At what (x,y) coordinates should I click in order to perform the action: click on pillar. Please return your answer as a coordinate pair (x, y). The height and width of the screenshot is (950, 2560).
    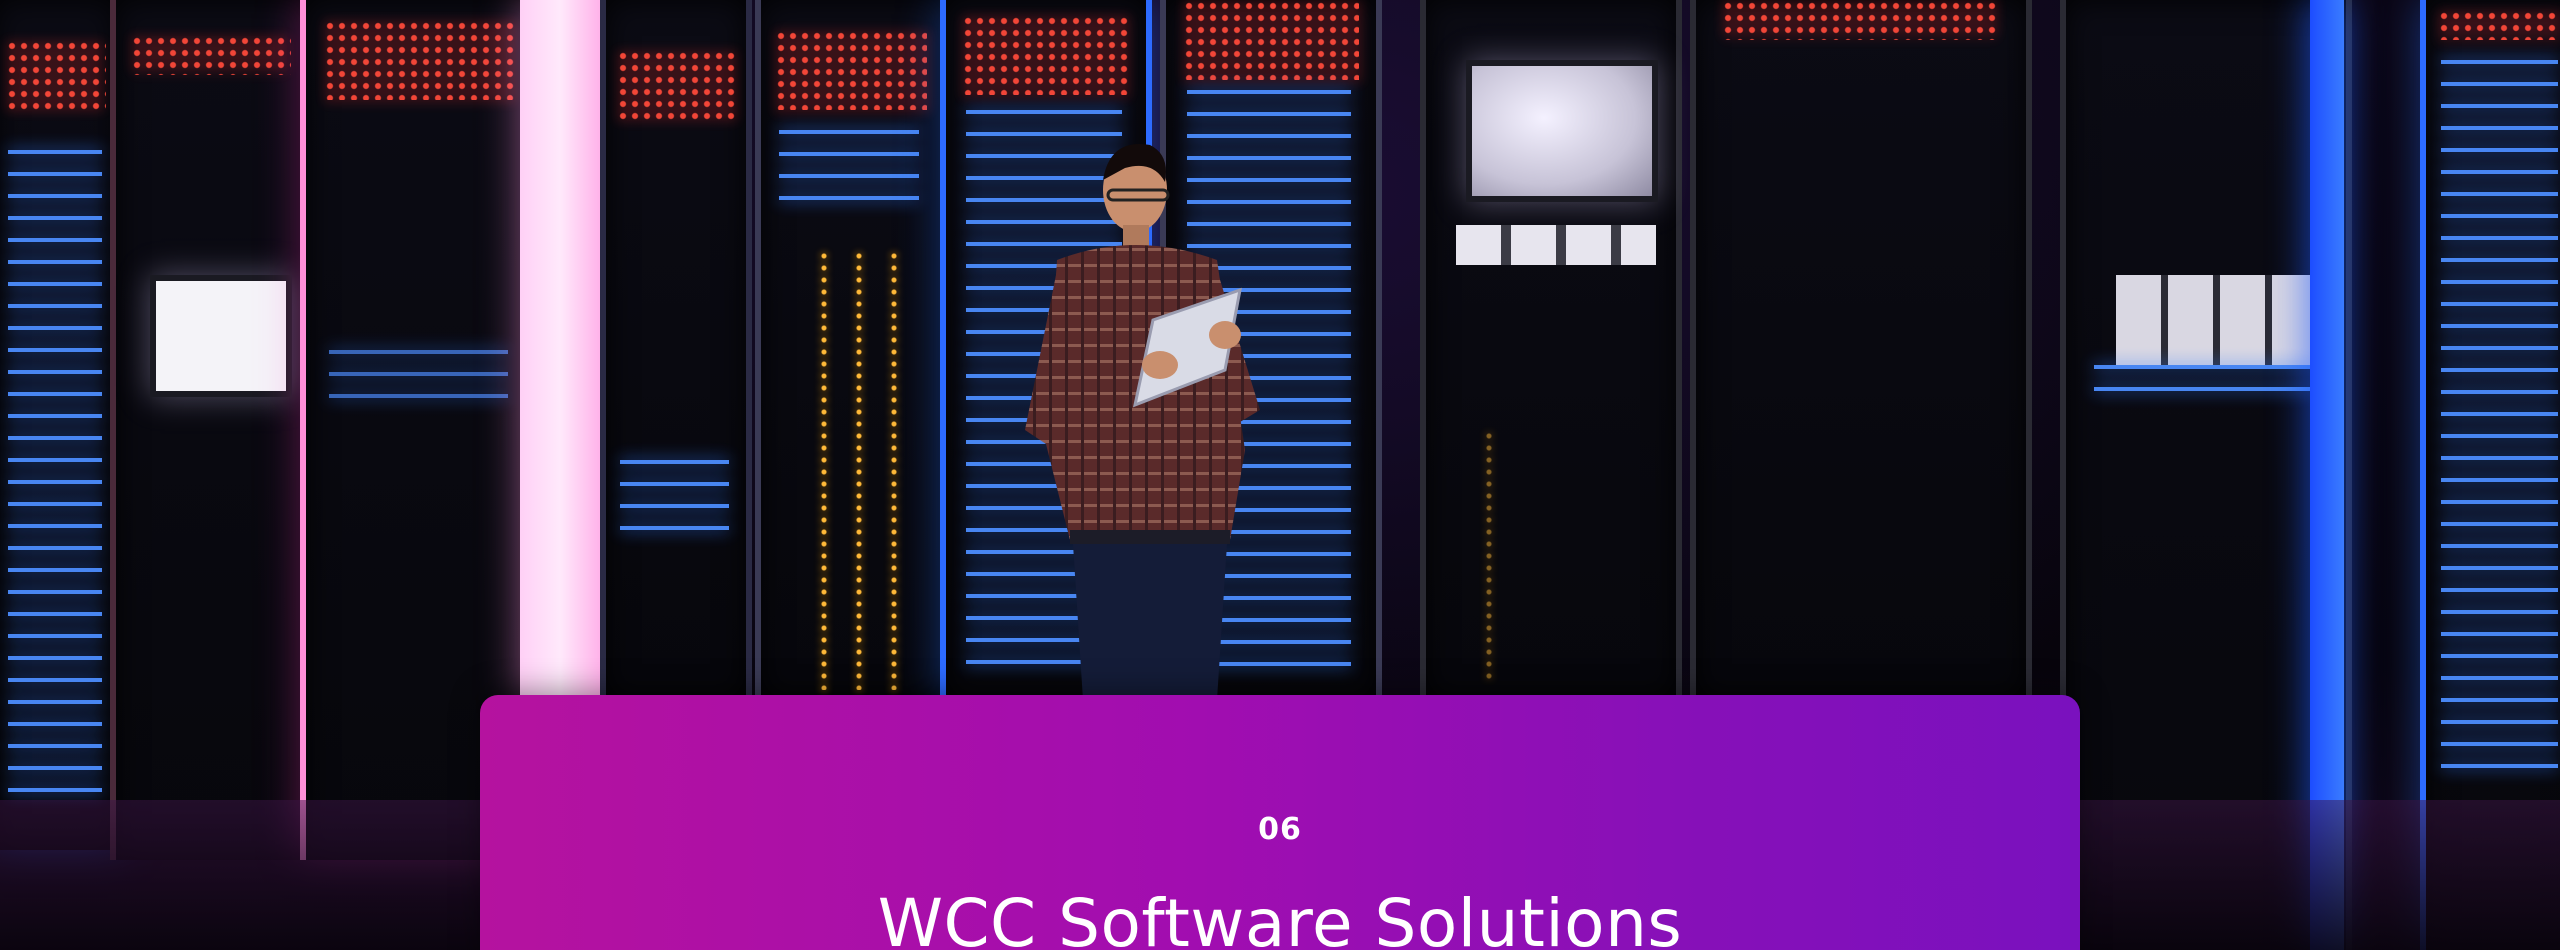
    Looking at the image, I should click on (560, 350).